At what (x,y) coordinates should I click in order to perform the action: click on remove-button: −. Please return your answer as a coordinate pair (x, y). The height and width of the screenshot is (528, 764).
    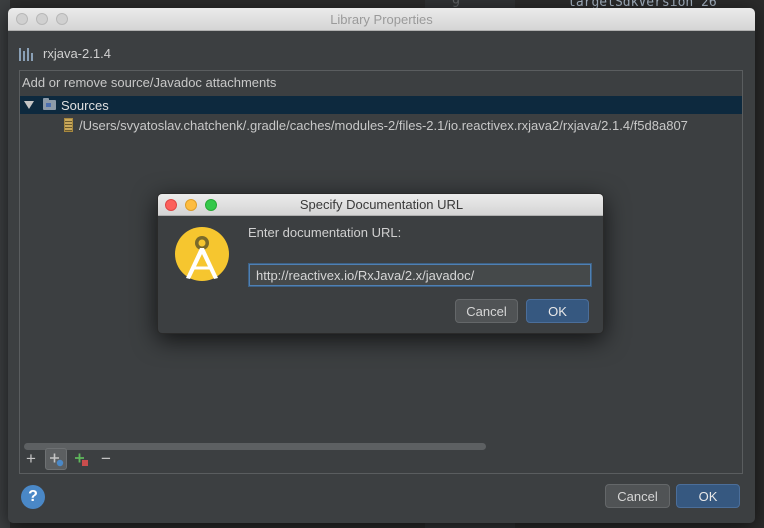
    Looking at the image, I should click on (106, 459).